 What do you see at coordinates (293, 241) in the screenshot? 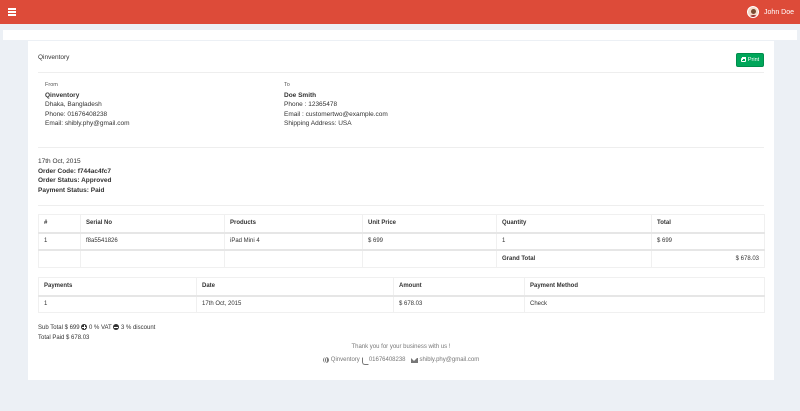
I see `table-cell: iPad Mini 4` at bounding box center [293, 241].